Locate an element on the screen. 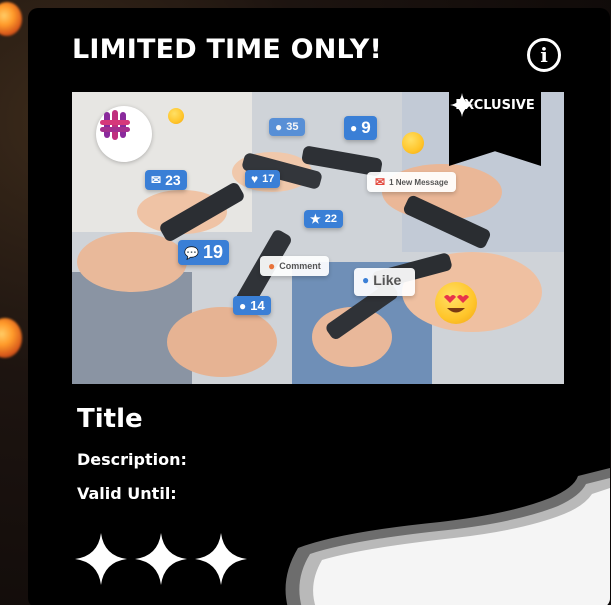 This screenshot has height=605, width=611. description-label: Description: is located at coordinates (132, 459).